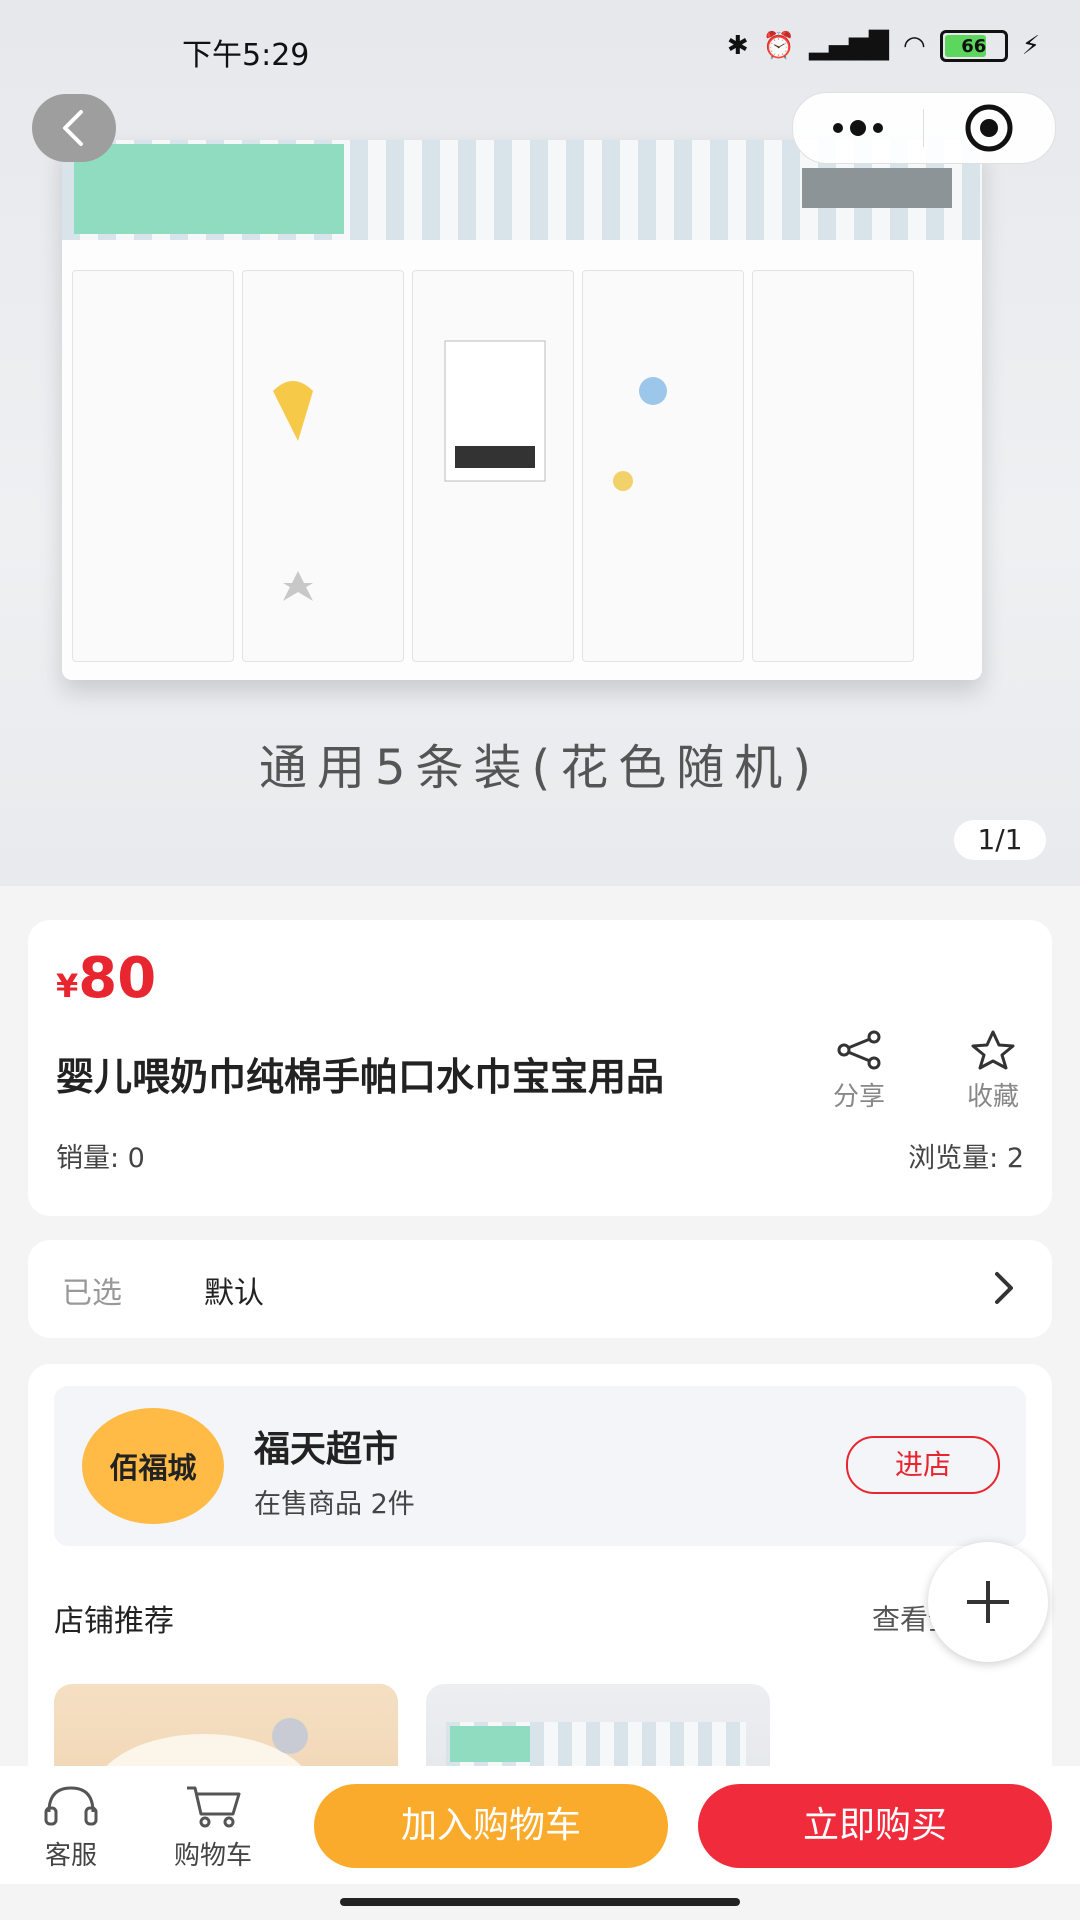  Describe the element at coordinates (71, 1828) in the screenshot. I see `customer-service-button: 客服` at that location.